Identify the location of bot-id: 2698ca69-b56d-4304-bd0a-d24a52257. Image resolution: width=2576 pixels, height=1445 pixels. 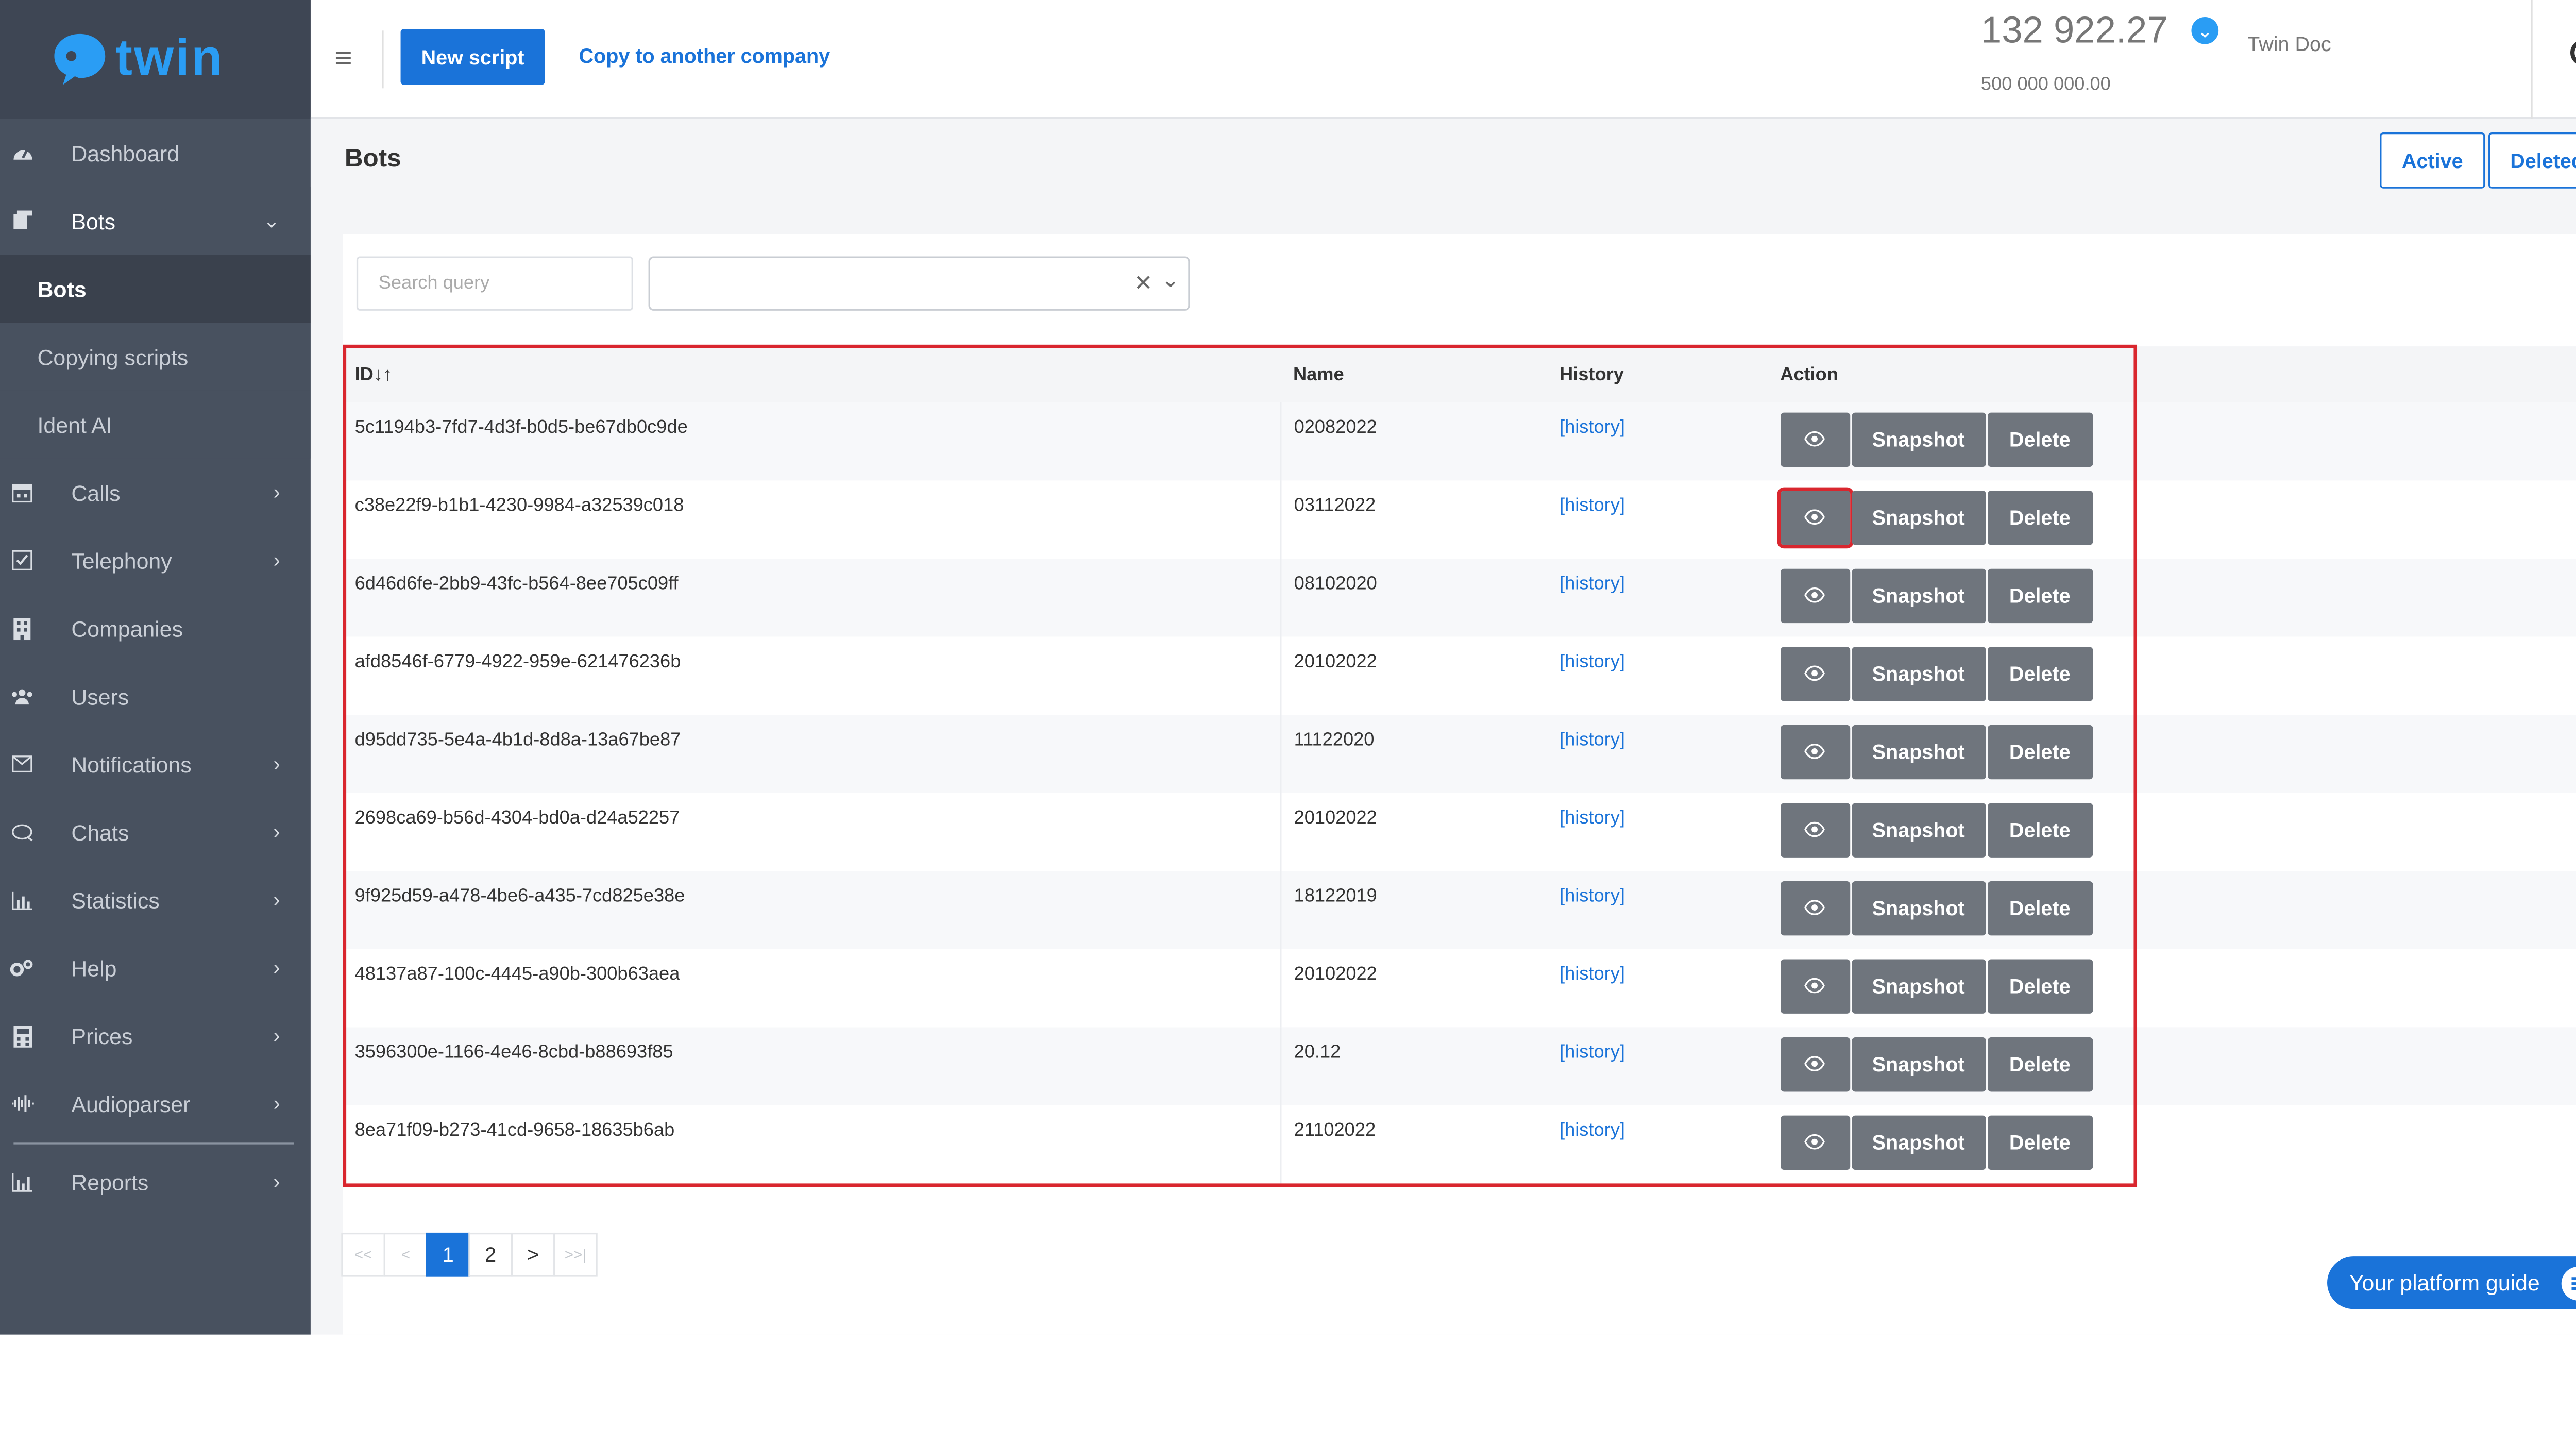
(812, 832).